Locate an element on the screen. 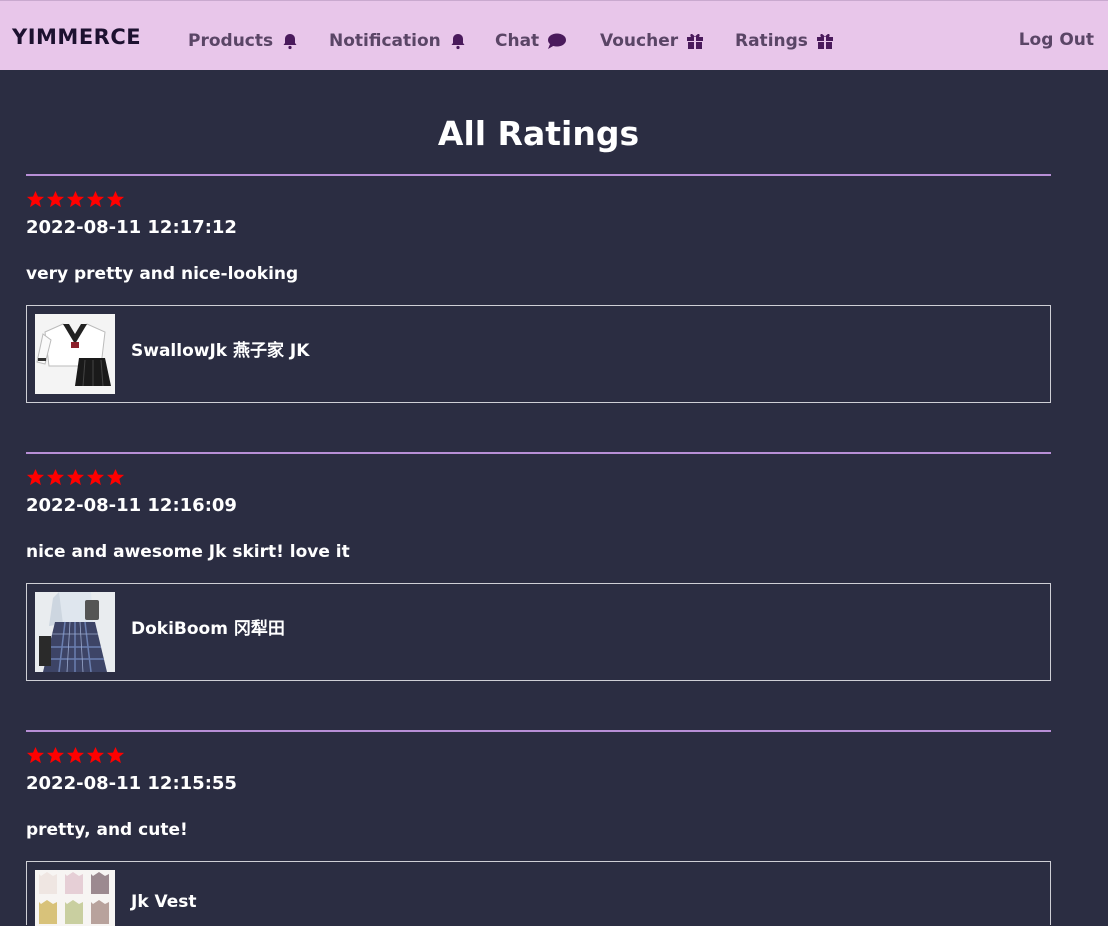 This screenshot has height=926, width=1108. product-name: Jk Vest is located at coordinates (164, 902).